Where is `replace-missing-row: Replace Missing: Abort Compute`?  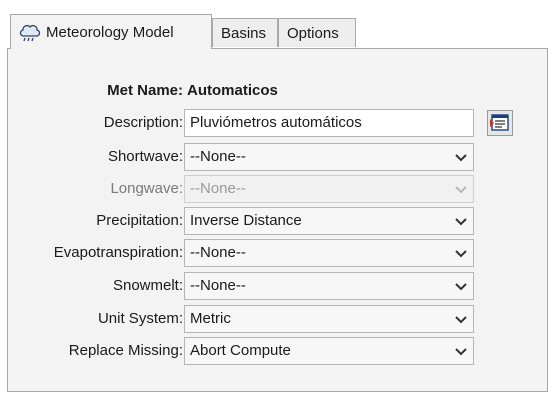
replace-missing-row: Replace Missing: Abort Compute is located at coordinates (278, 351).